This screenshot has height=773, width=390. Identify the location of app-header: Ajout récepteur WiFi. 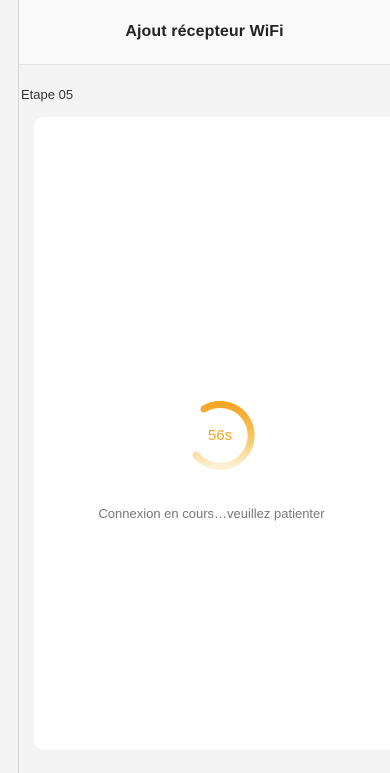
(204, 32).